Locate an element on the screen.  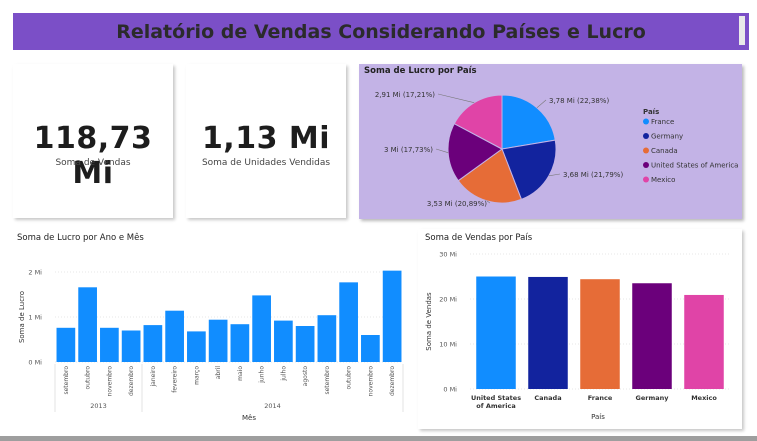
sales-y-tick: 30 Mi is located at coordinates (448, 255).